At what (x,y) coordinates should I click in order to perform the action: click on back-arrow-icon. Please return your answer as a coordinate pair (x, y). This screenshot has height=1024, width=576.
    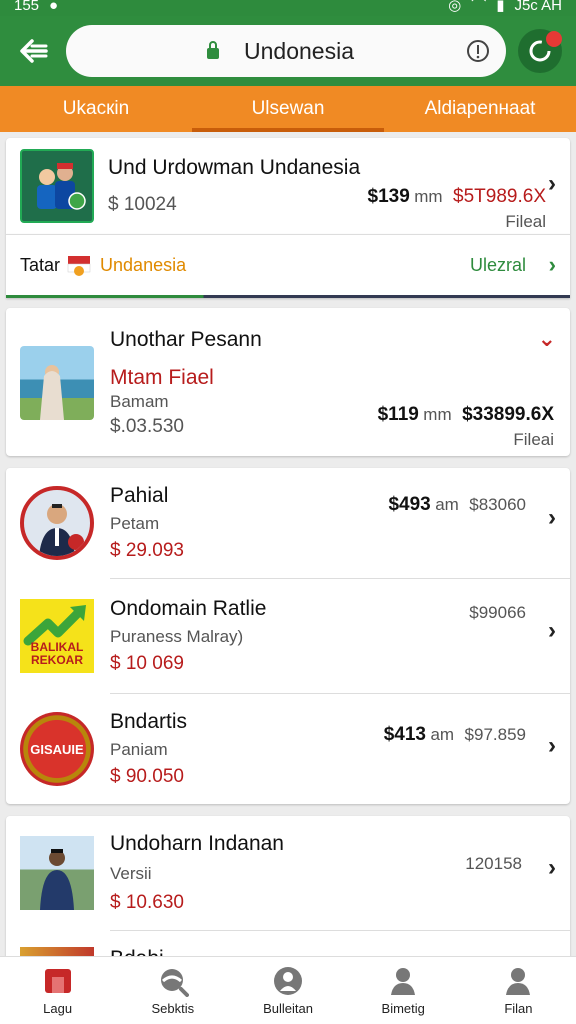
    Looking at the image, I should click on (34, 51).